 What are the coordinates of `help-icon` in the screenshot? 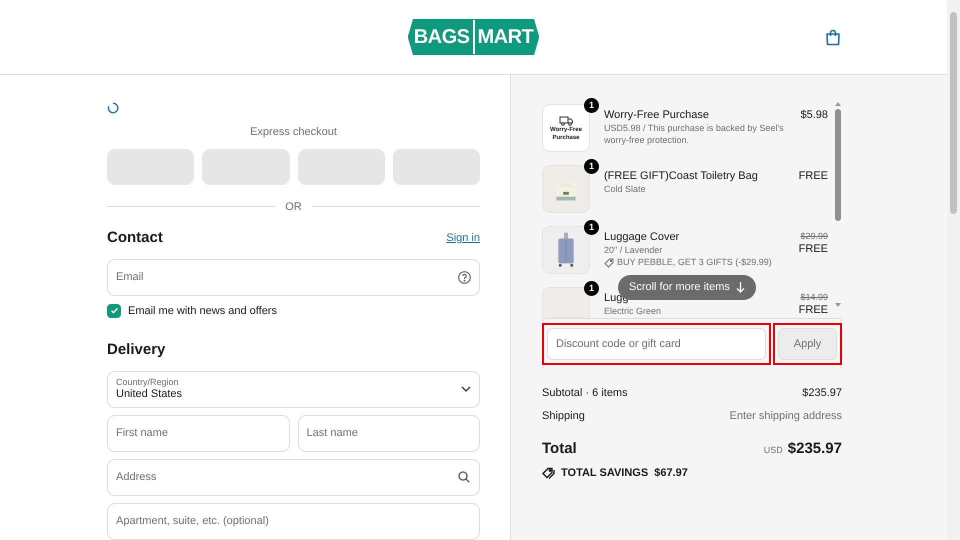 It's located at (464, 277).